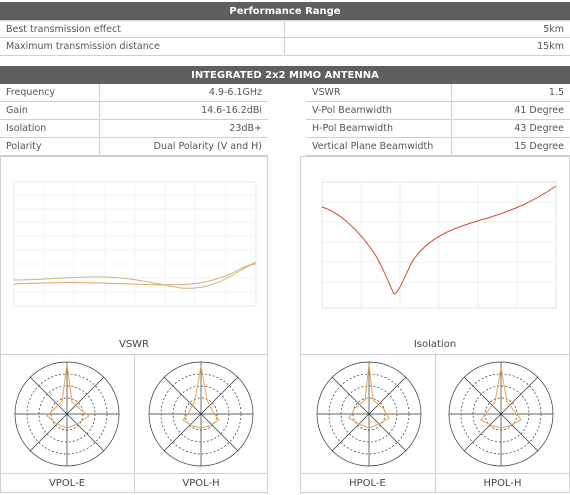 The width and height of the screenshot is (570, 495). I want to click on spec-row: Polarity Dual Polarity (V and H), so click(134, 147).